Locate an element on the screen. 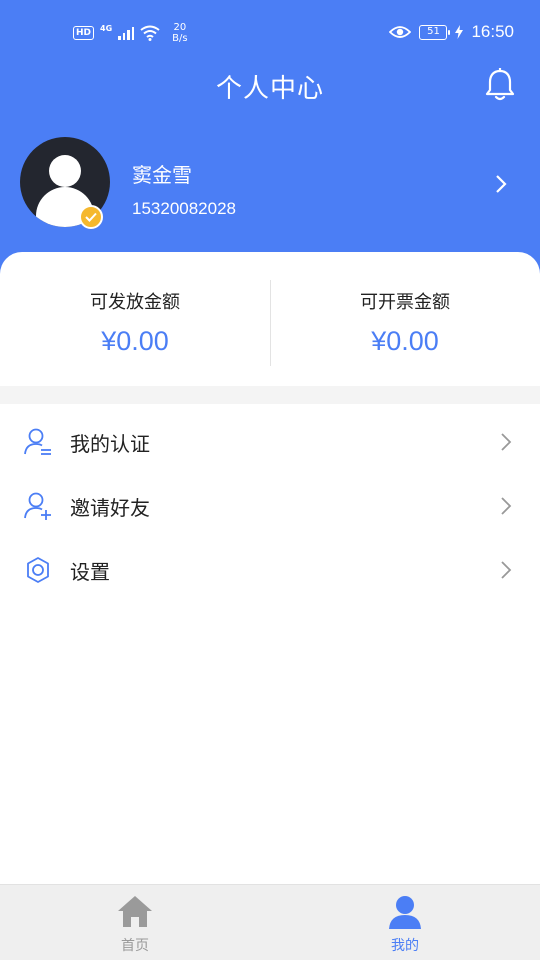 Image resolution: width=540 pixels, height=960 pixels. page-title: 个人中心 is located at coordinates (269, 89).